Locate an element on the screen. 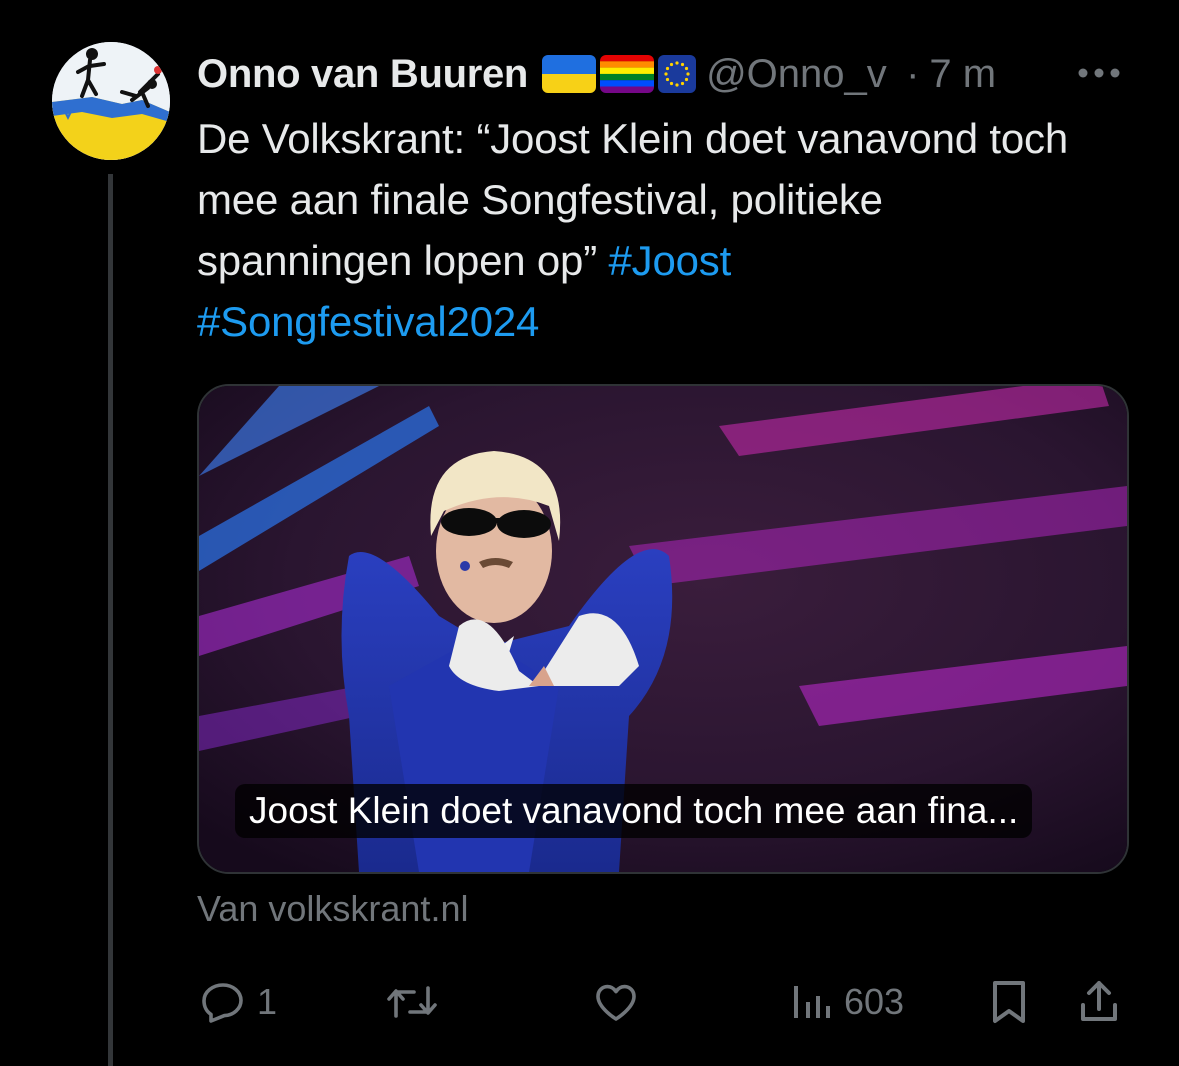 The image size is (1179, 1066). rainbow-flag-icon is located at coordinates (627, 74).